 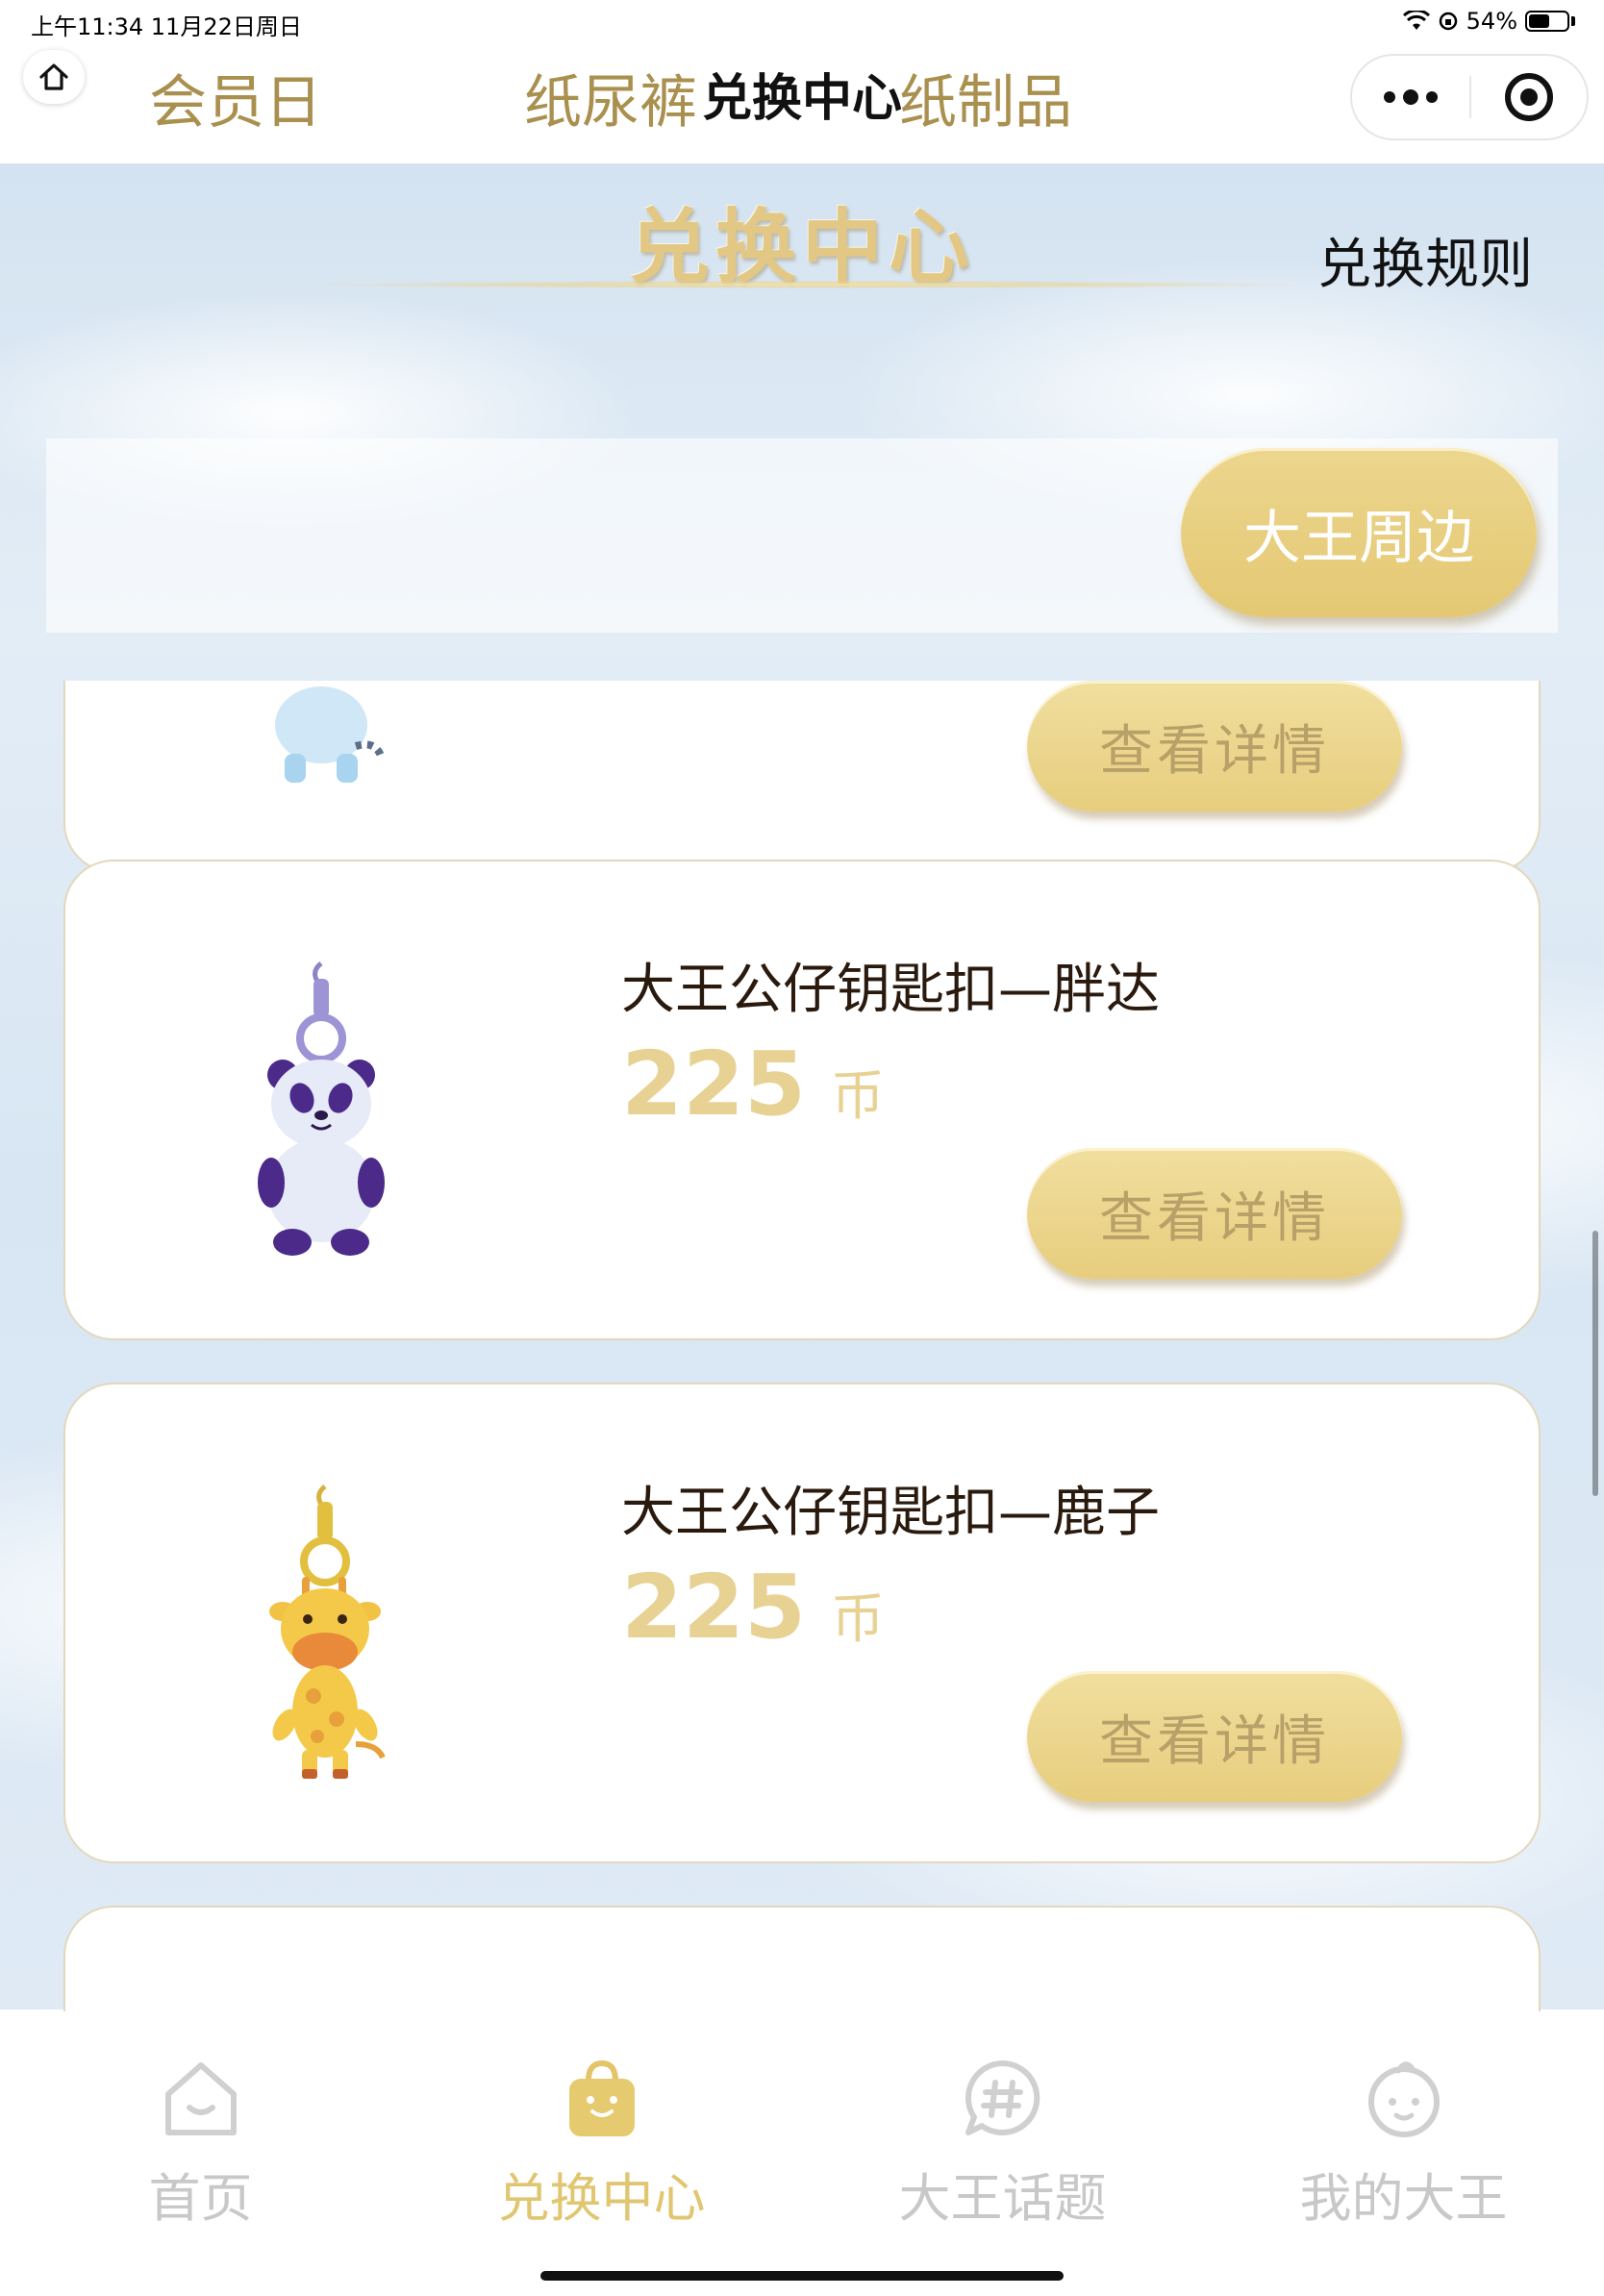 I want to click on home-indicator, so click(x=802, y=2276).